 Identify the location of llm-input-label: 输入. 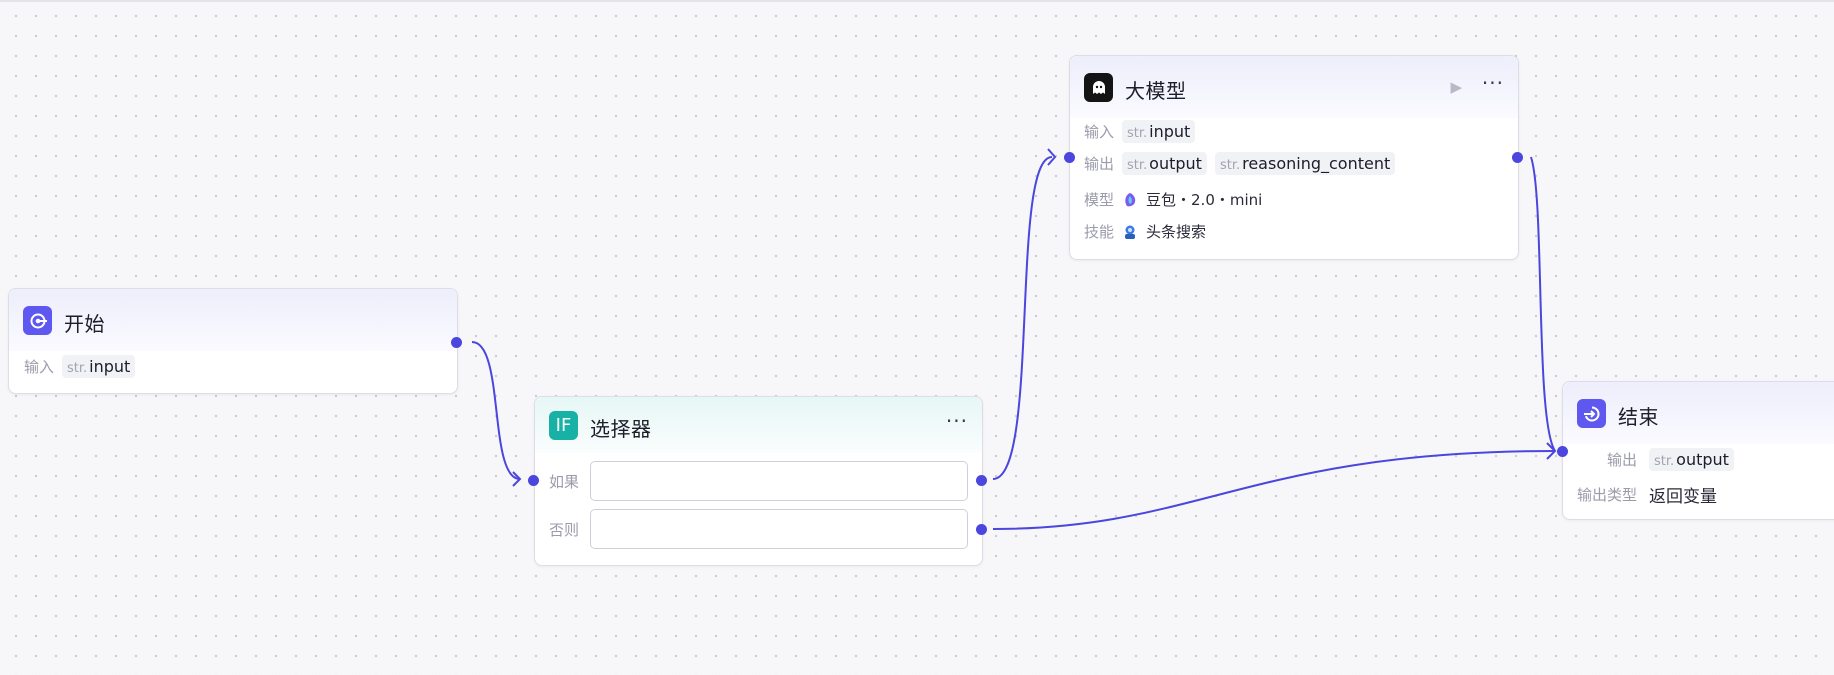
(1099, 132).